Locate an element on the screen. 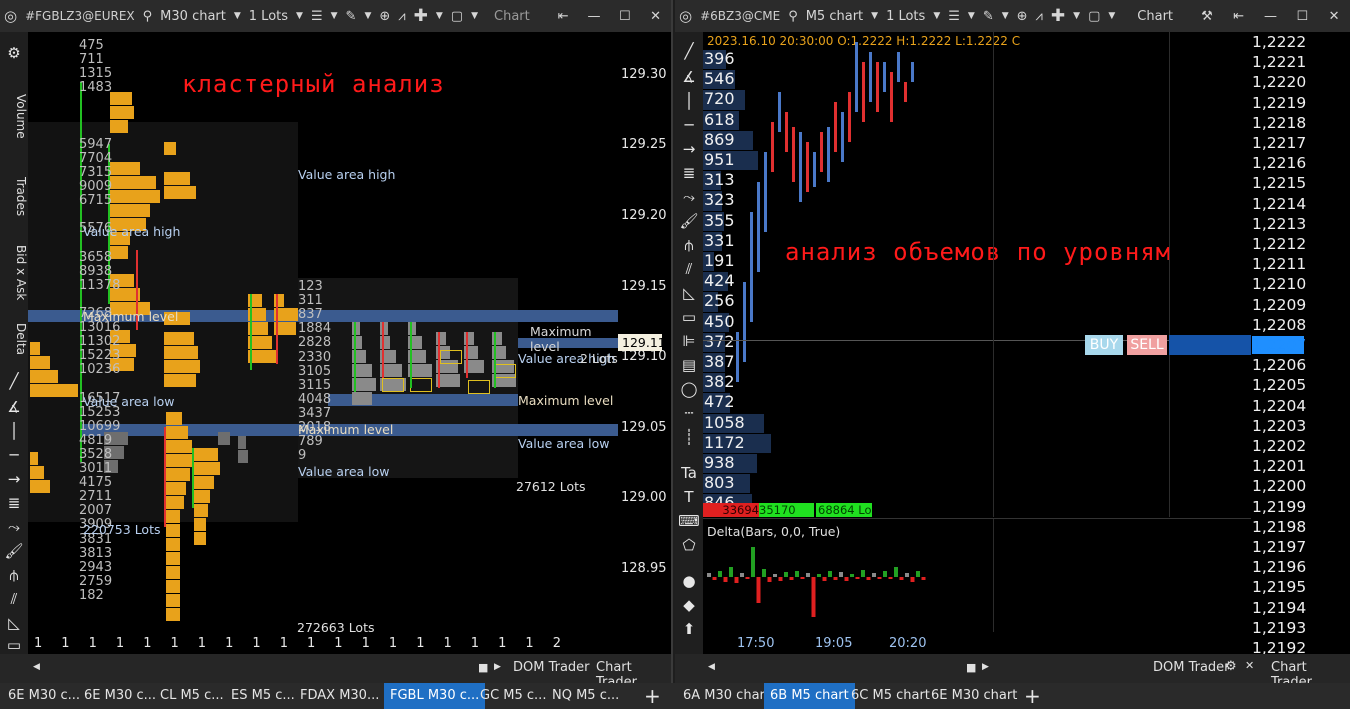 The height and width of the screenshot is (709, 1350). tab-6c-m5: 6C M5 chart is located at coordinates (890, 696).